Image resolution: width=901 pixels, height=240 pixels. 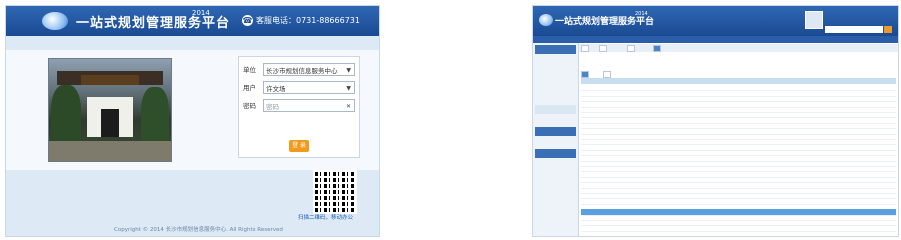 What do you see at coordinates (308, 20) in the screenshot?
I see `support-phone: 客服电话：0731-88666731` at bounding box center [308, 20].